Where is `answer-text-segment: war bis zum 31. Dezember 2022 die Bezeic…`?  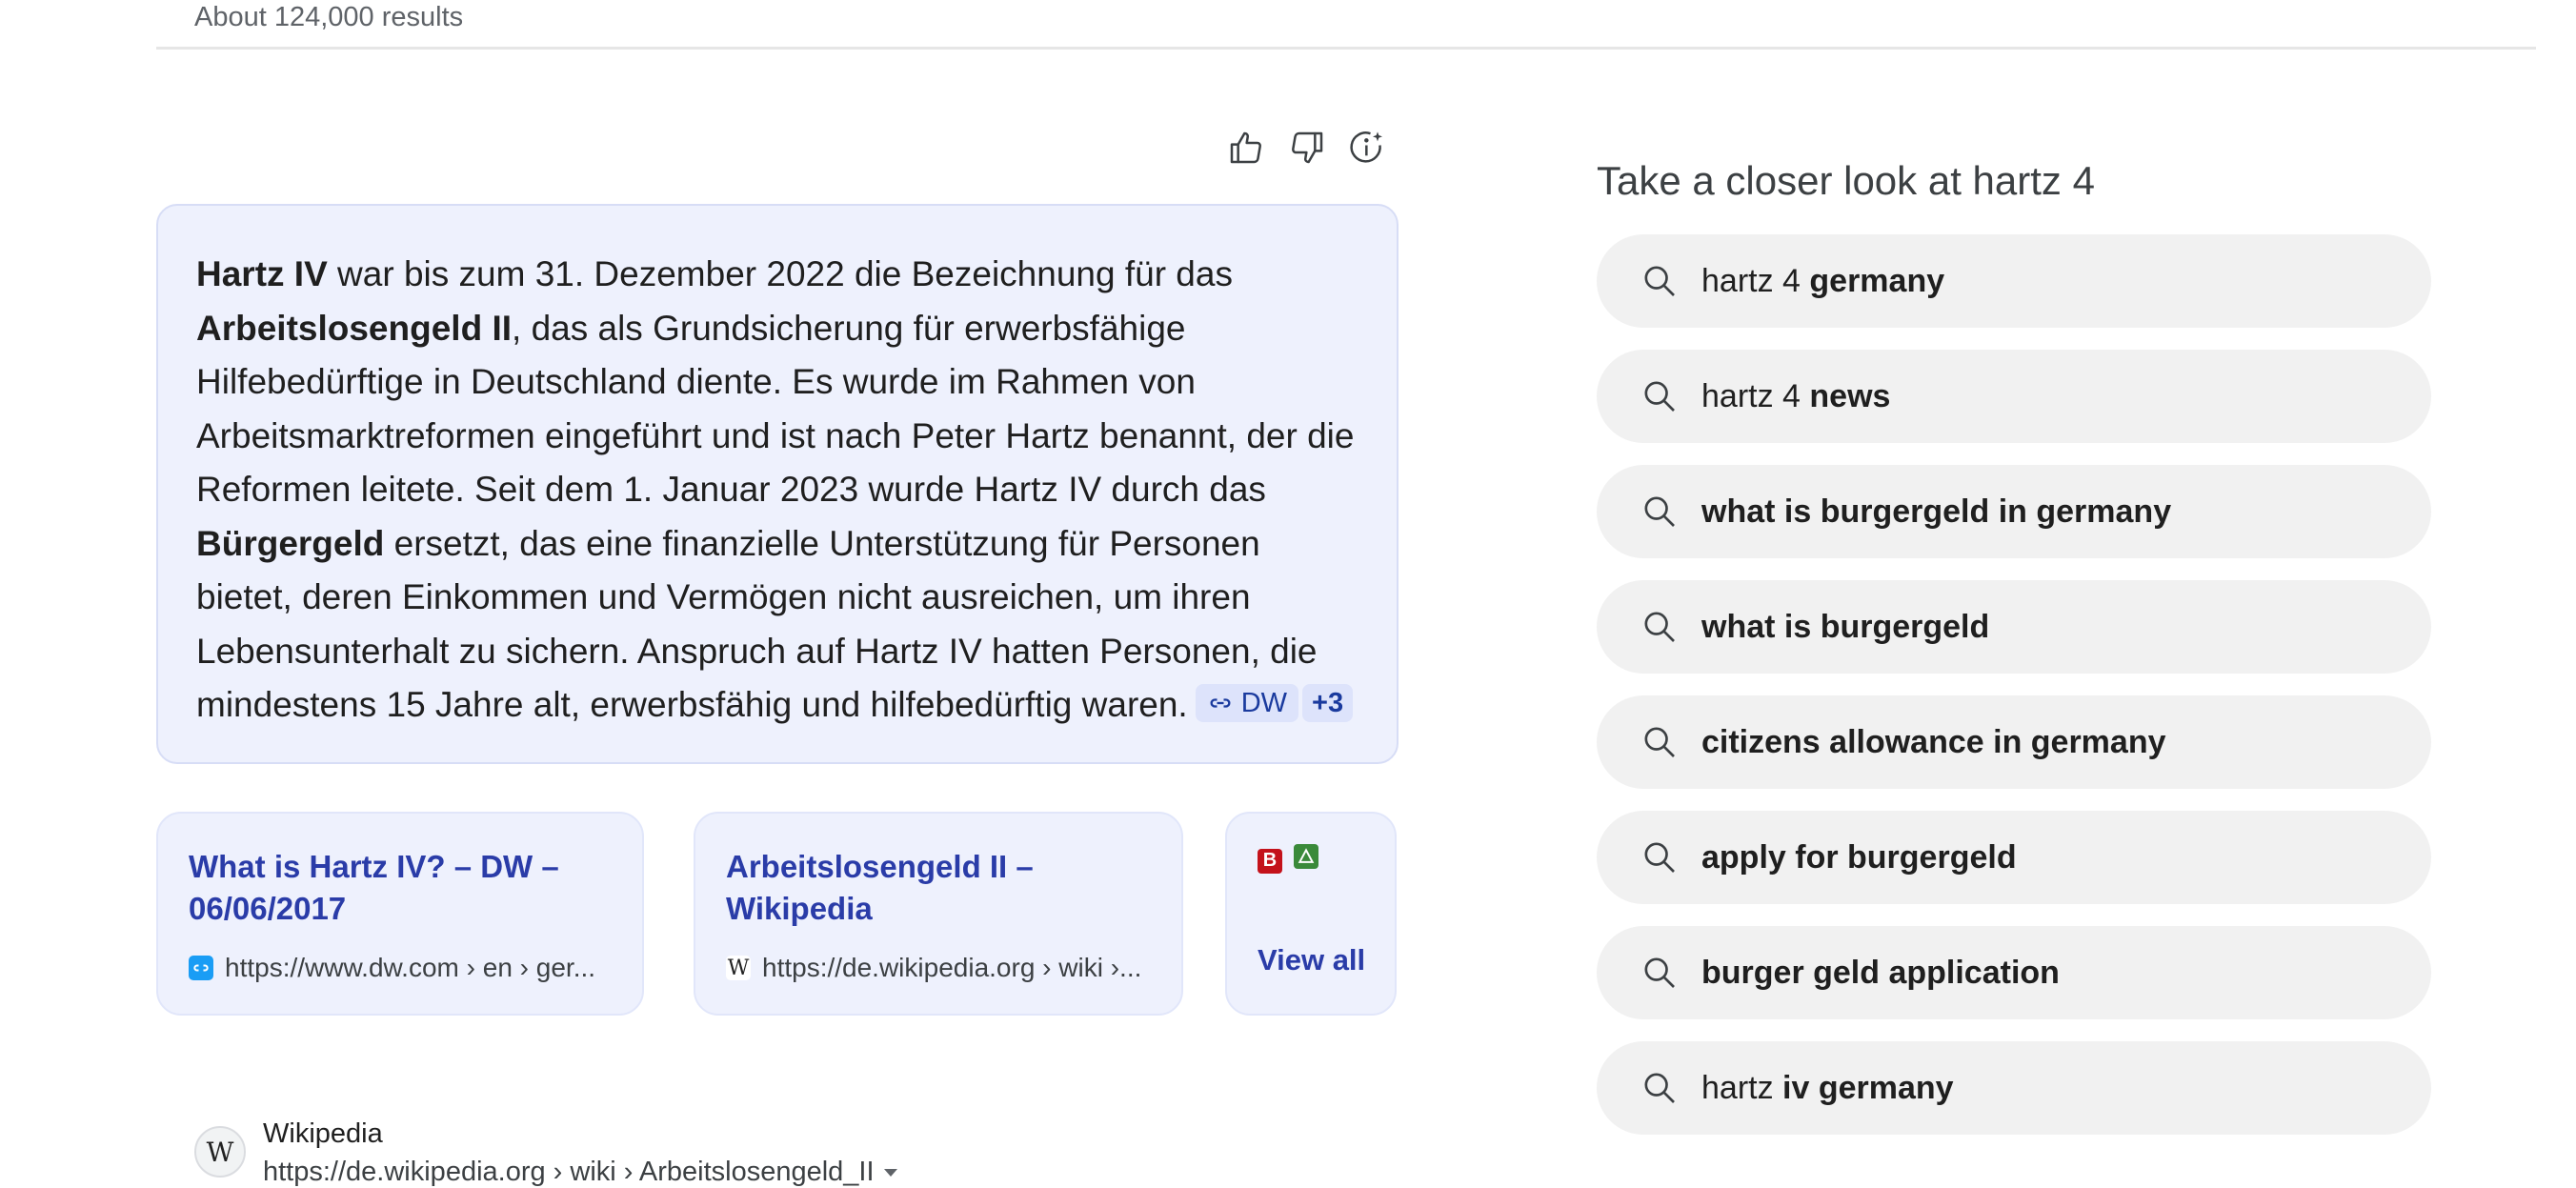
answer-text-segment: war bis zum 31. Dezember 2022 die Bezeic… is located at coordinates (780, 273).